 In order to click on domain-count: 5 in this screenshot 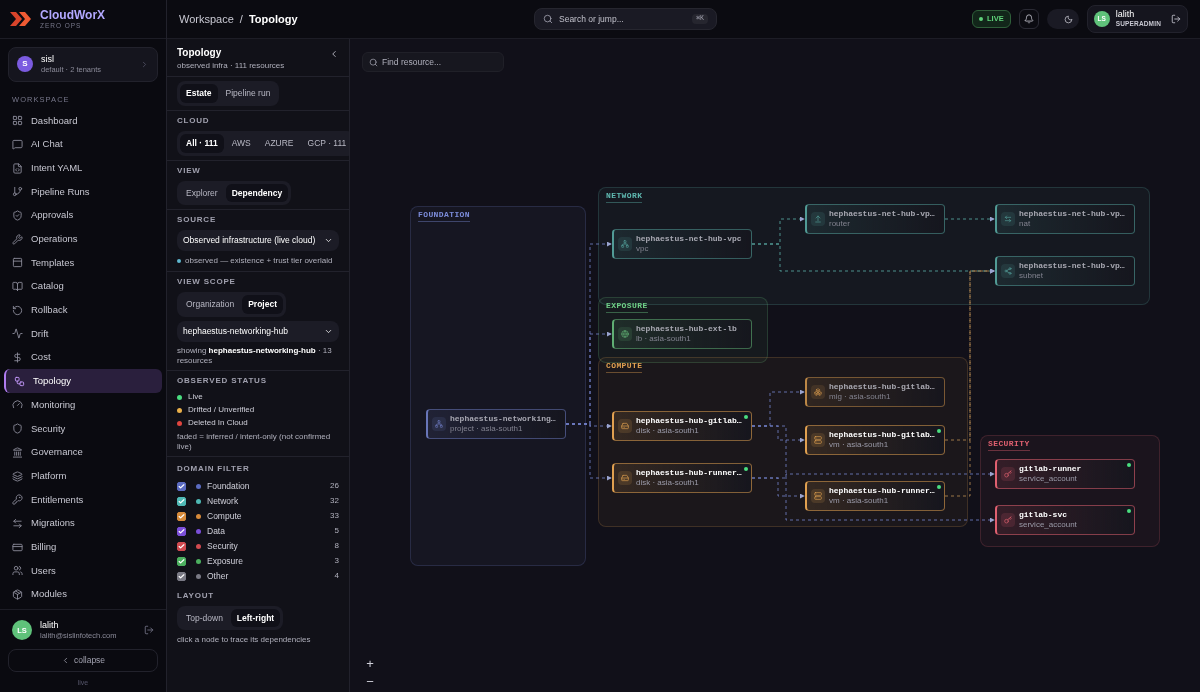, I will do `click(336, 531)`.